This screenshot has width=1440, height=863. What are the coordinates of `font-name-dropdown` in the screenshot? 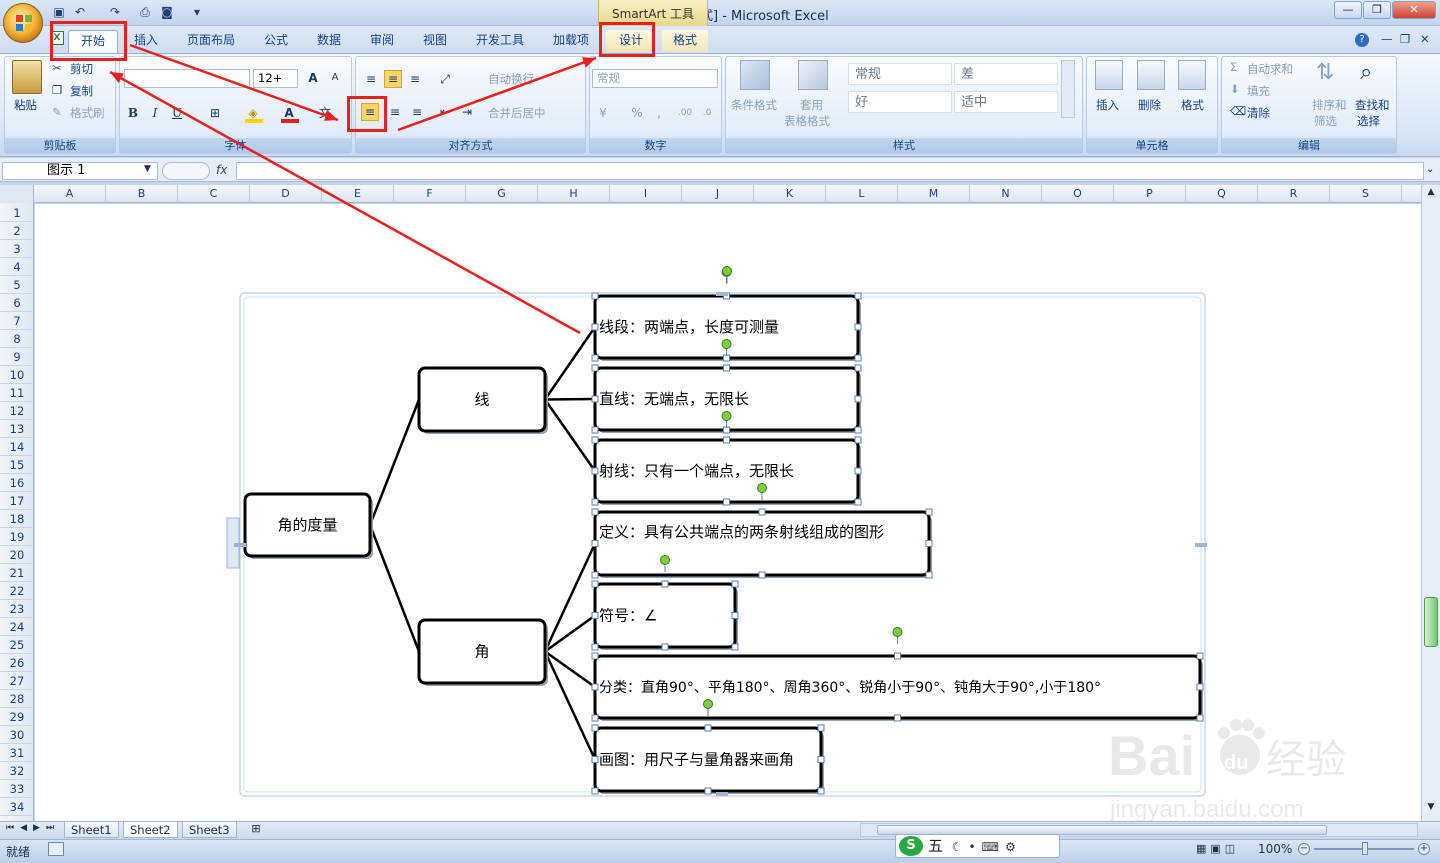 It's located at (187, 78).